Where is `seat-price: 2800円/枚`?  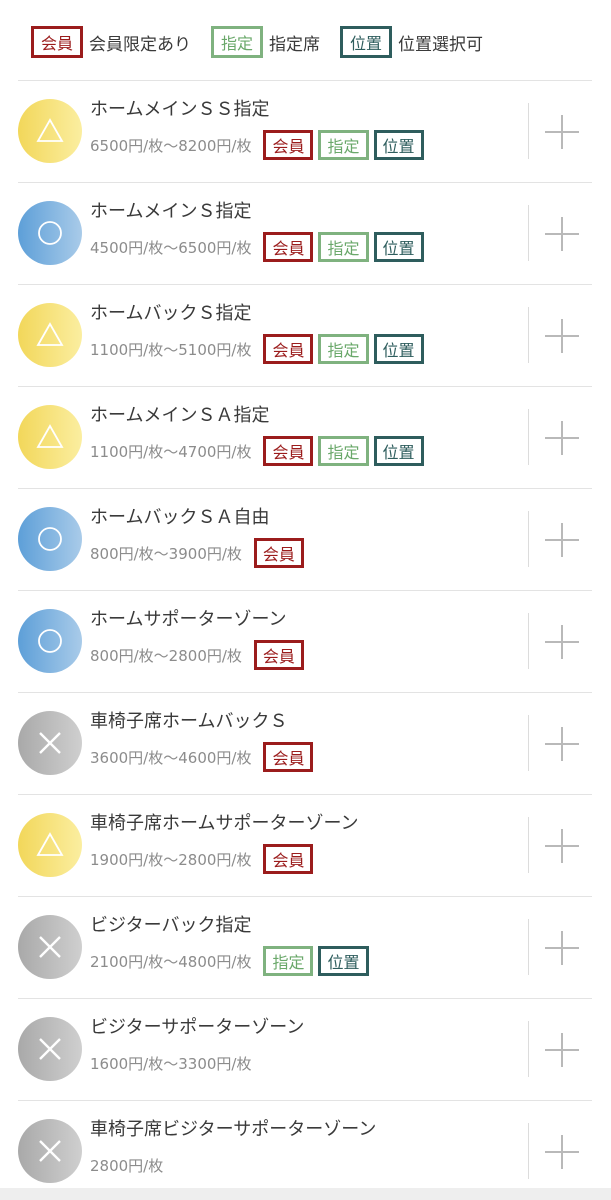 seat-price: 2800円/枚 is located at coordinates (127, 1165).